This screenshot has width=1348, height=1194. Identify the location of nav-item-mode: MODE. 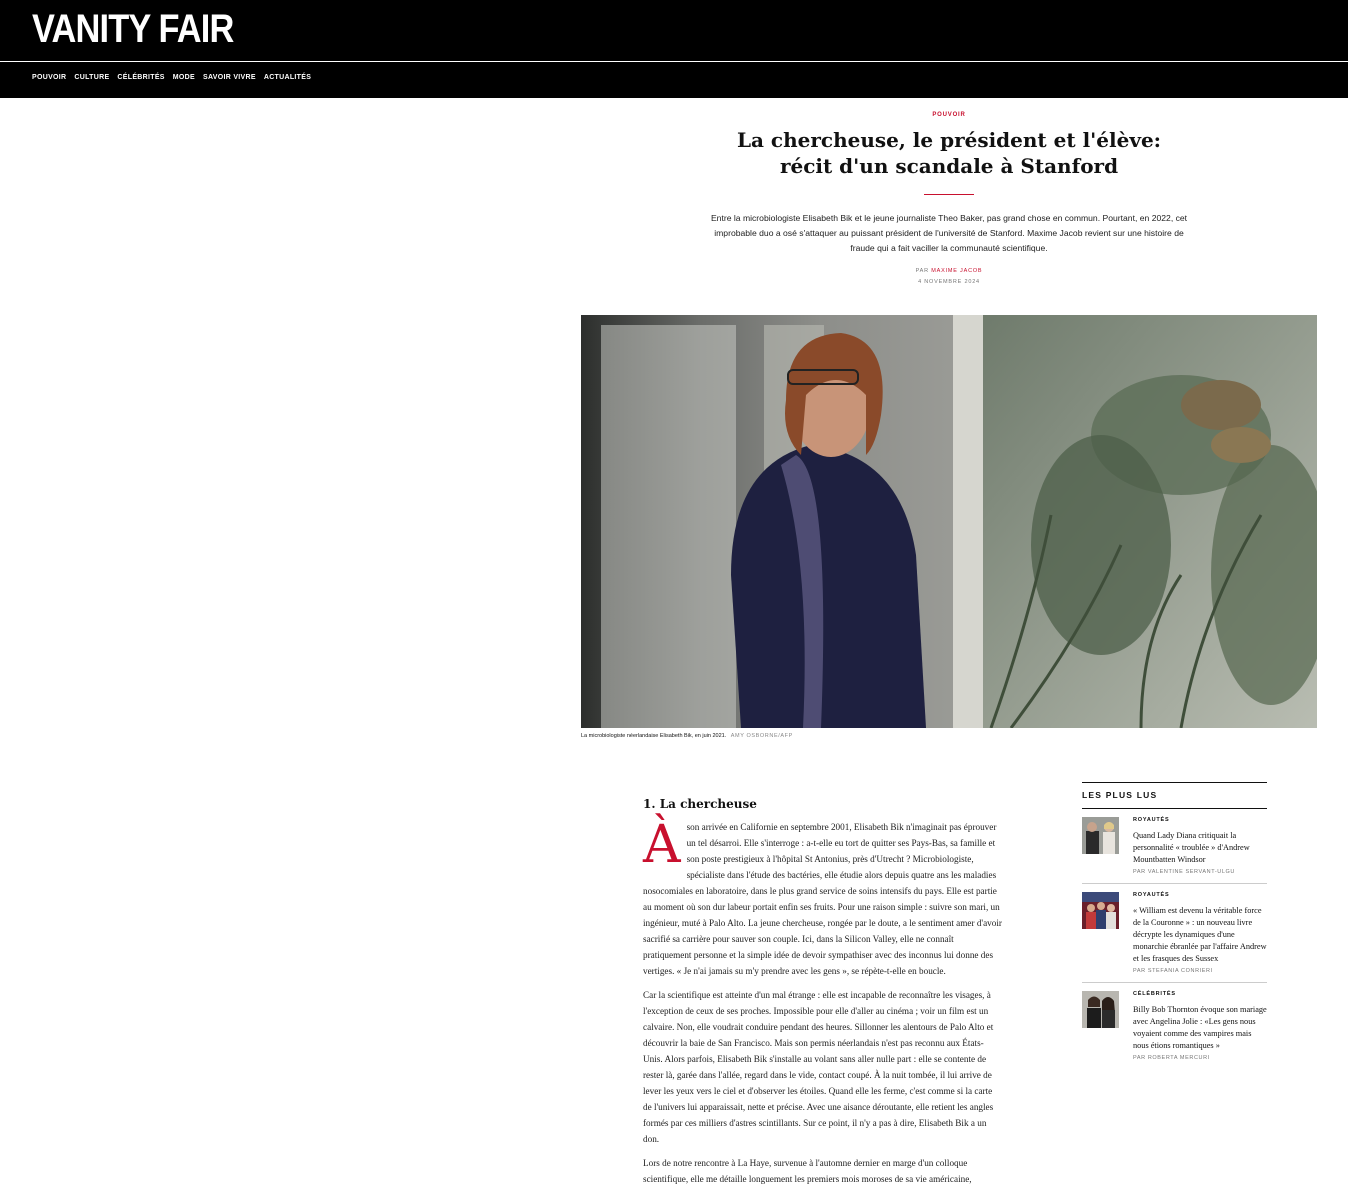
(184, 77).